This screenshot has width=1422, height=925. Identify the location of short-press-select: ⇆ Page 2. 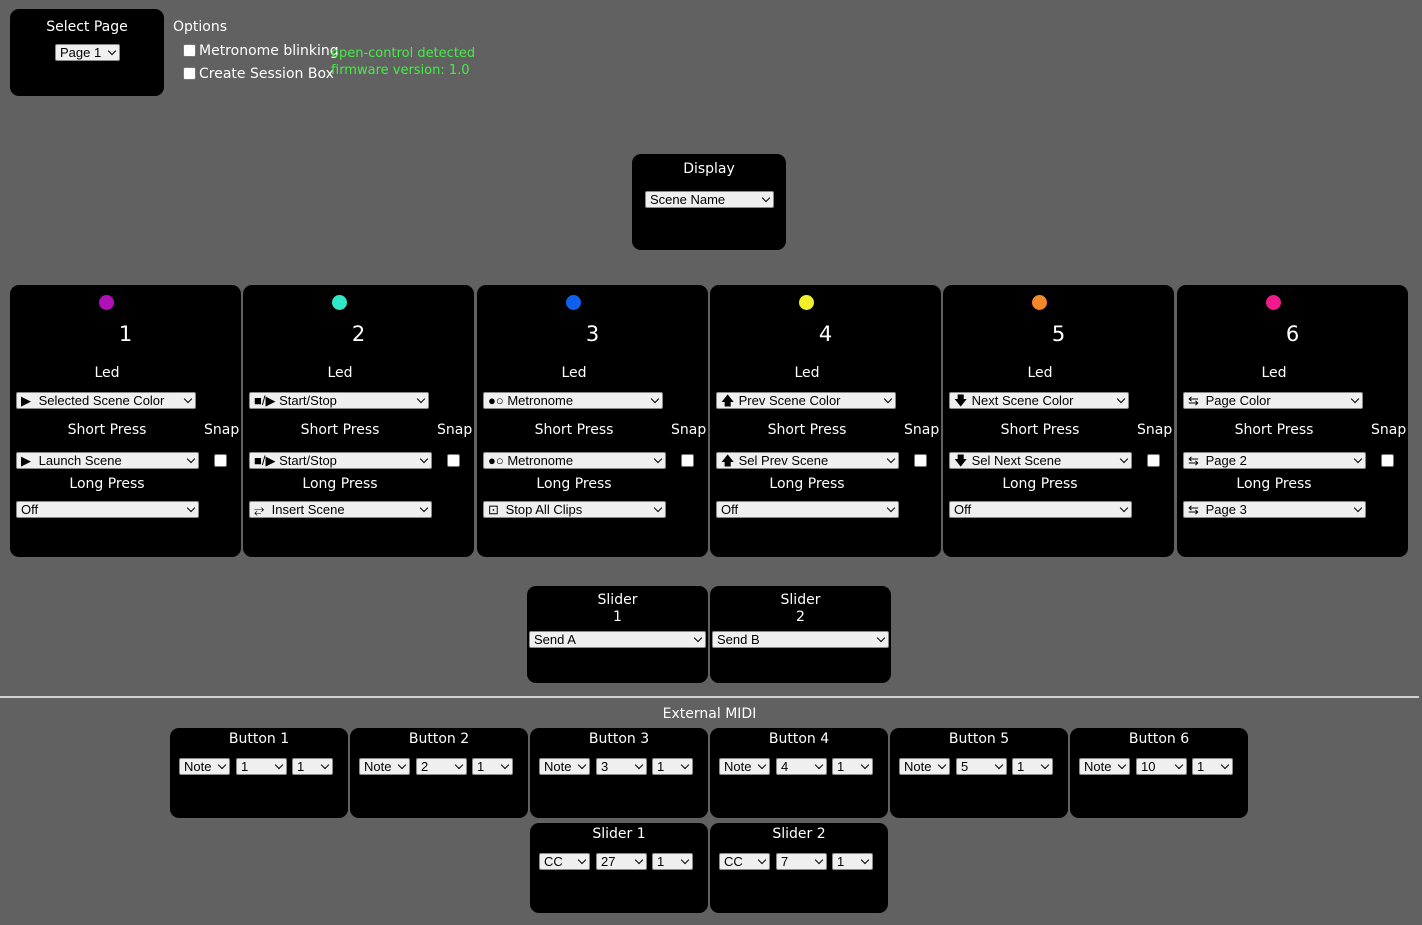
(1274, 460).